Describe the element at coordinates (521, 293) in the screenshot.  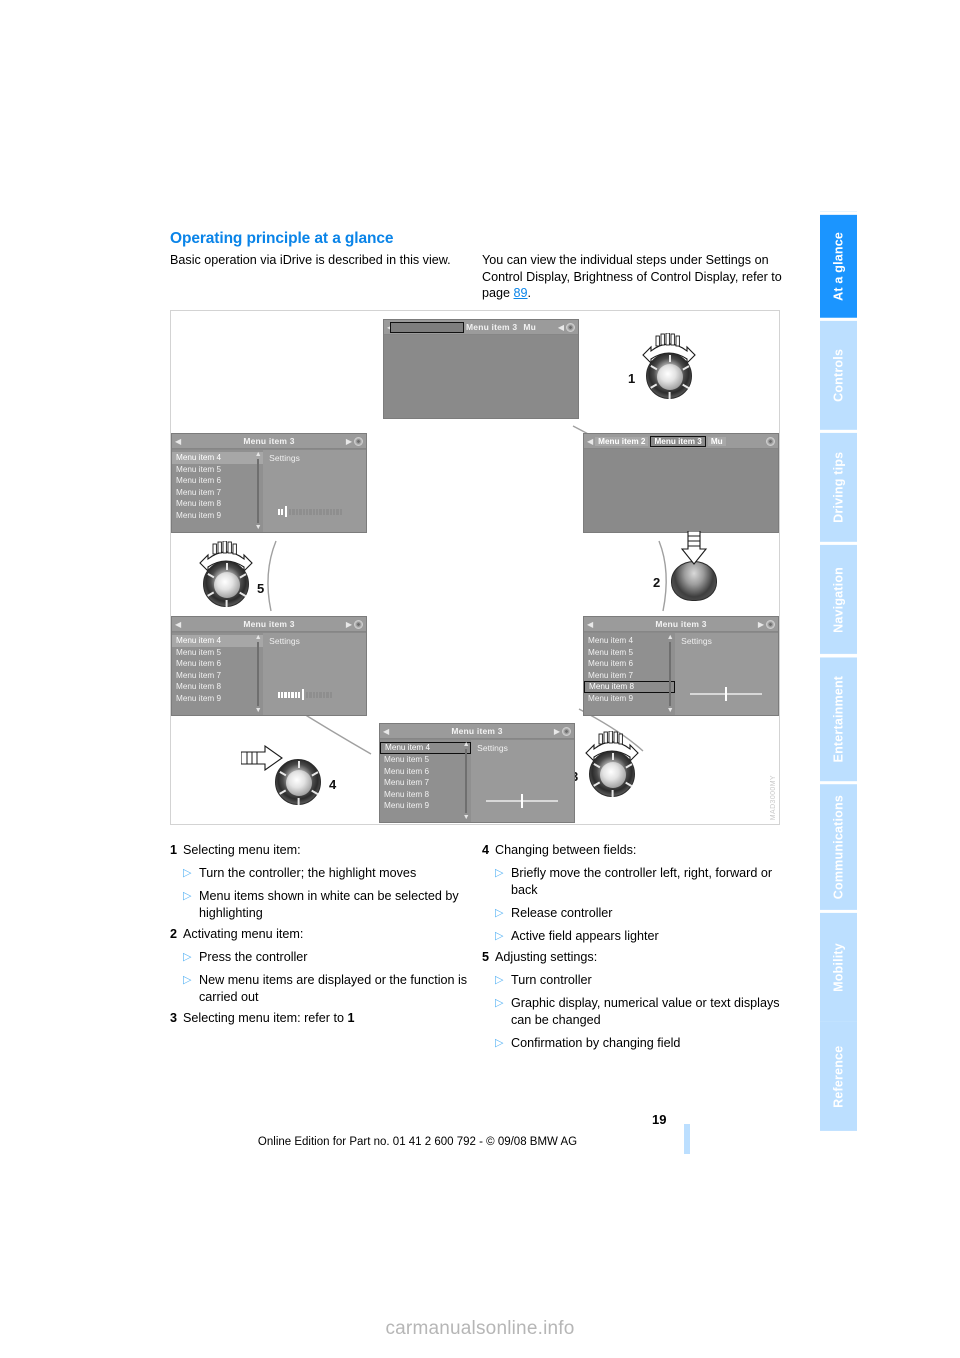
I see `page-reference-link: 89` at that location.